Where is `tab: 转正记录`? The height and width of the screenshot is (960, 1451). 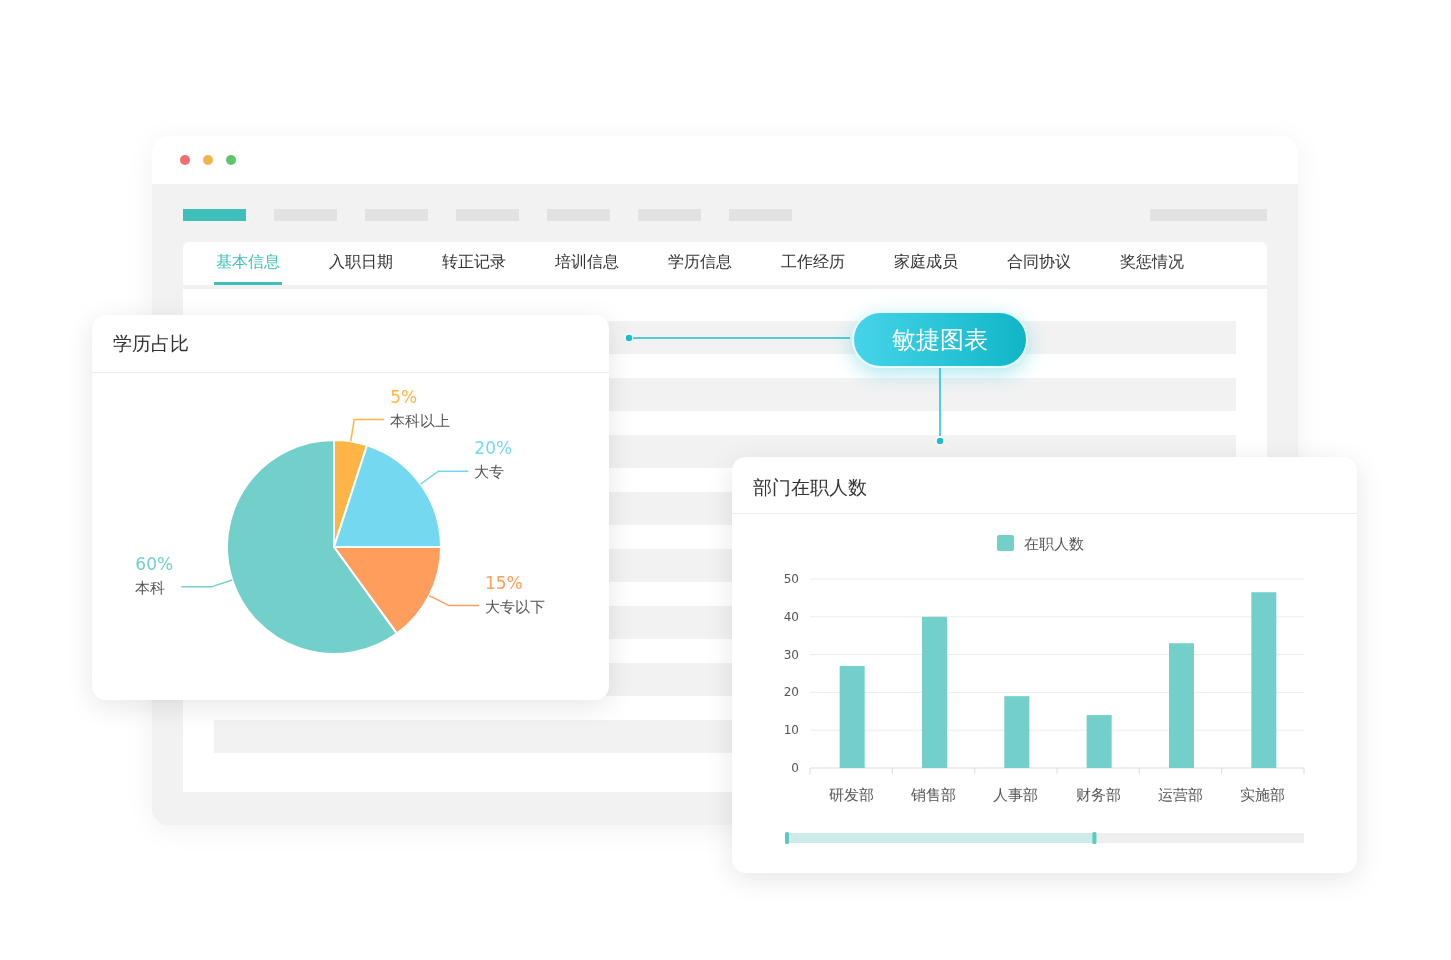
tab: 转正记录 is located at coordinates (474, 263).